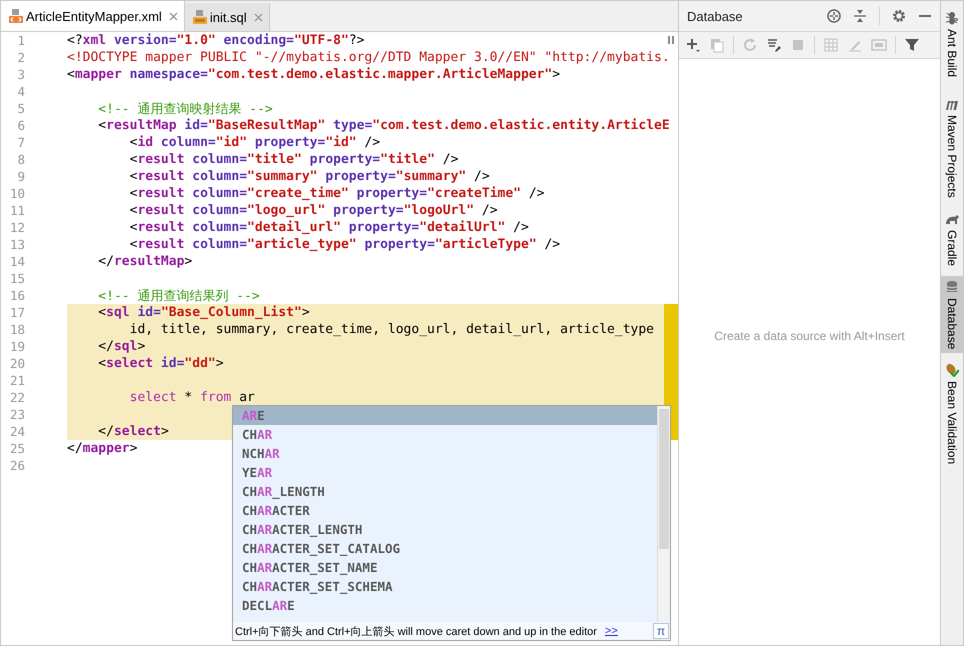 Image resolution: width=964 pixels, height=646 pixels. What do you see at coordinates (191, 397) in the screenshot?
I see `code-line: select * from ar` at bounding box center [191, 397].